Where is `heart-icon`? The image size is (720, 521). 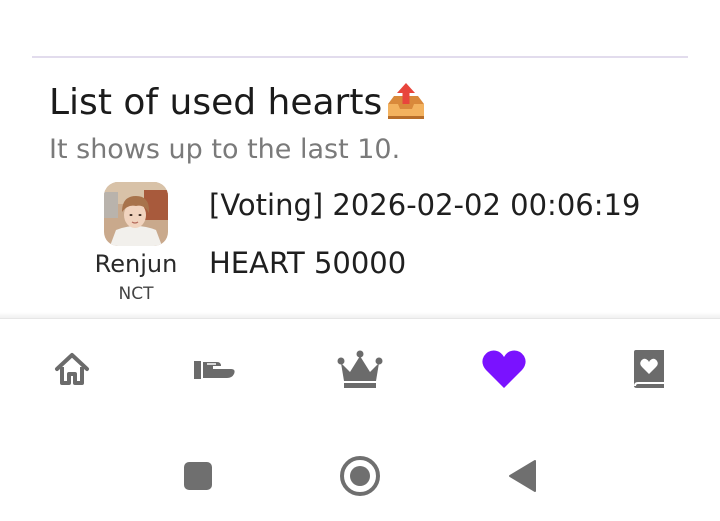 heart-icon is located at coordinates (504, 369).